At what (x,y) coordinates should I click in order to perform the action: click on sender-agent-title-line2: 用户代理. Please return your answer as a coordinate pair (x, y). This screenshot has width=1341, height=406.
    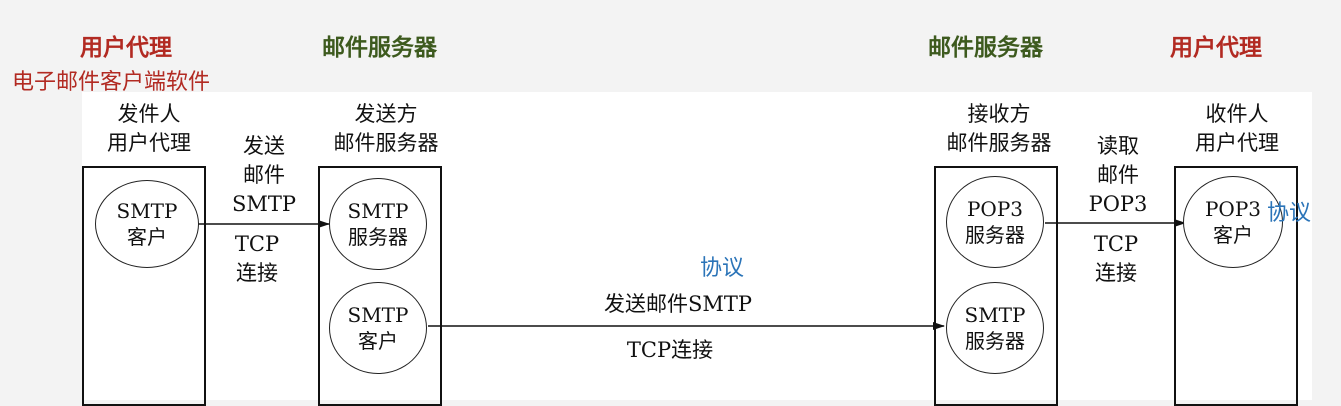
    Looking at the image, I should click on (149, 143).